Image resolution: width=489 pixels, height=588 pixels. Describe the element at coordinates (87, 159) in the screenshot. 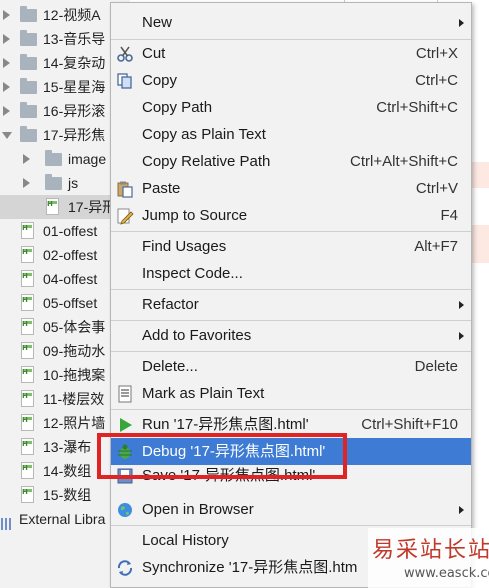

I see `tree-item-label: image` at that location.